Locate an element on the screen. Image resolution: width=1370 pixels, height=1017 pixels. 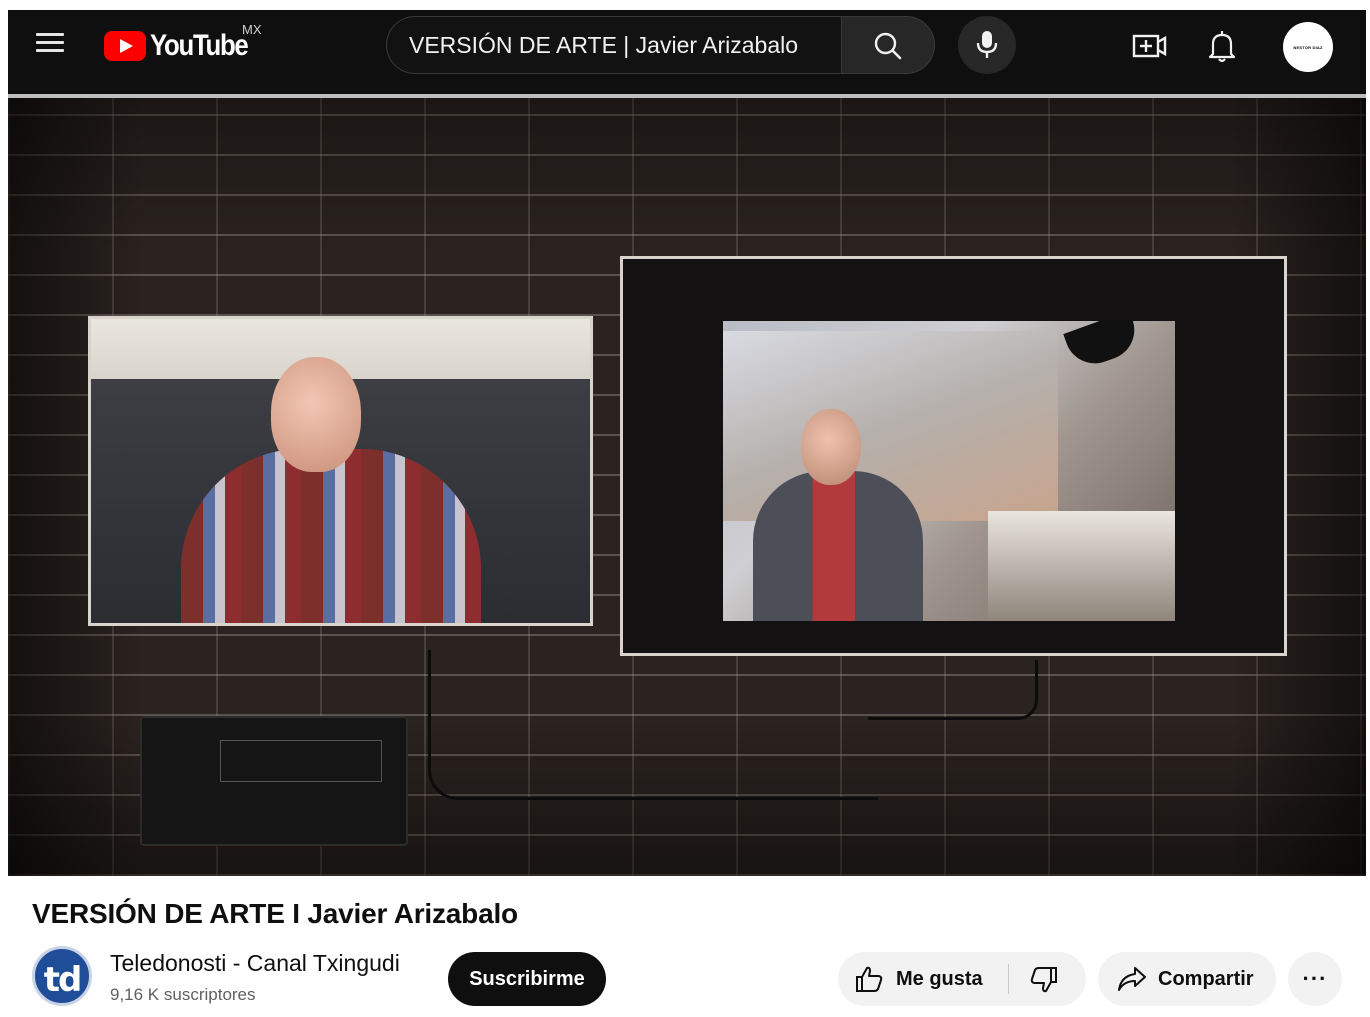
channel-avatar: td is located at coordinates (62, 976).